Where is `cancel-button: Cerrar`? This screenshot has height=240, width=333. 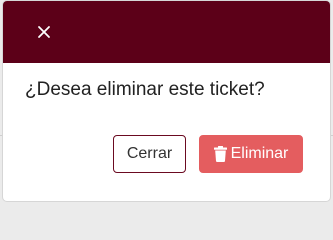
cancel-button: Cerrar is located at coordinates (149, 154).